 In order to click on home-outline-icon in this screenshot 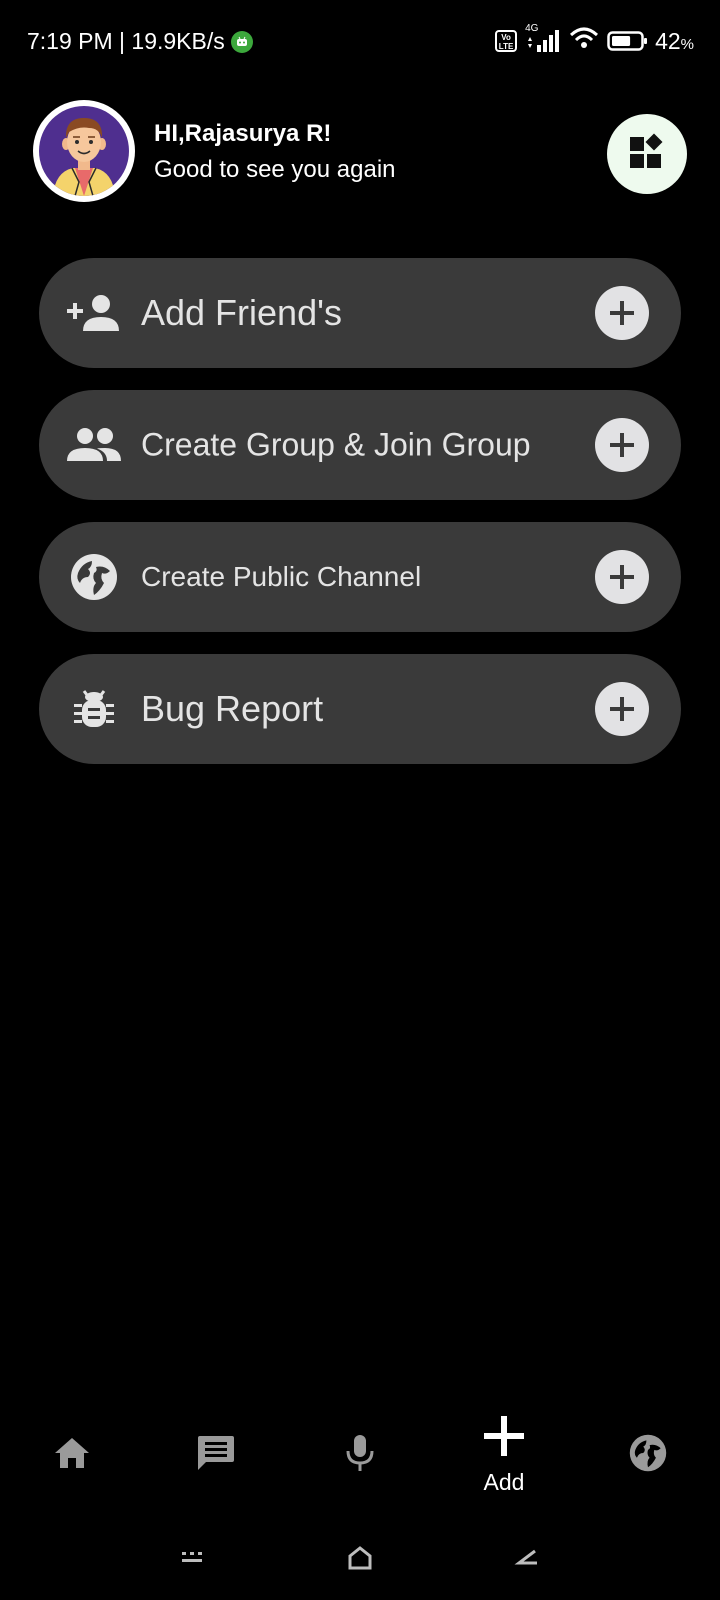, I will do `click(360, 1560)`.